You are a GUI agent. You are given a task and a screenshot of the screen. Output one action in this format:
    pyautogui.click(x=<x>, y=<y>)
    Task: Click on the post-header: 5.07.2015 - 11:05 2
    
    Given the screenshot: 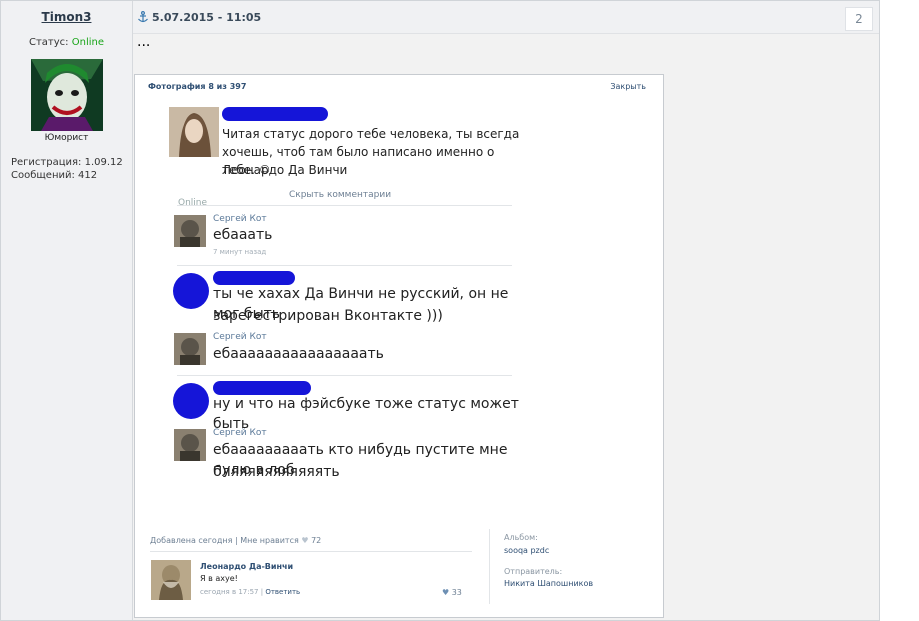 What is the action you would take?
    pyautogui.click(x=506, y=17)
    